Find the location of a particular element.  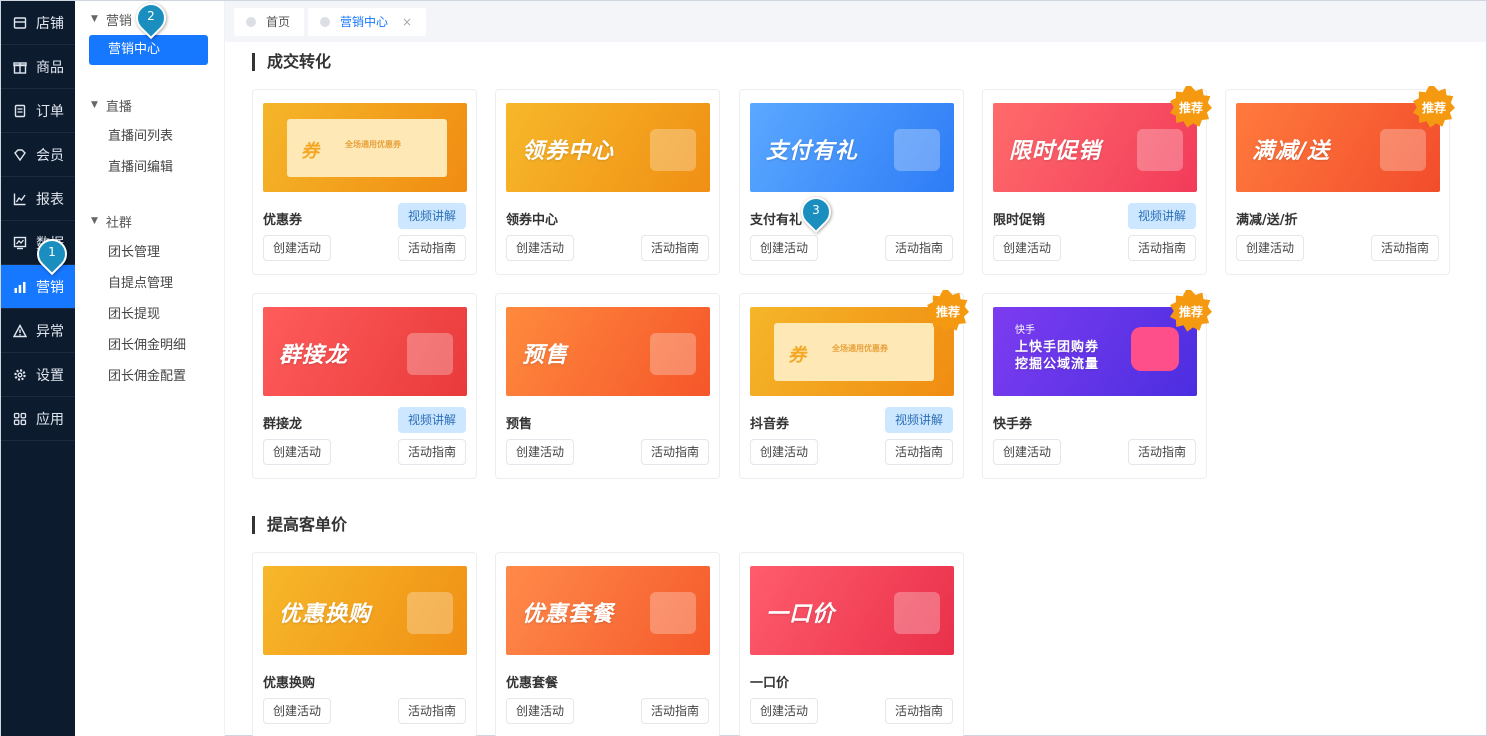

card-title: 优惠券 is located at coordinates (283, 220).